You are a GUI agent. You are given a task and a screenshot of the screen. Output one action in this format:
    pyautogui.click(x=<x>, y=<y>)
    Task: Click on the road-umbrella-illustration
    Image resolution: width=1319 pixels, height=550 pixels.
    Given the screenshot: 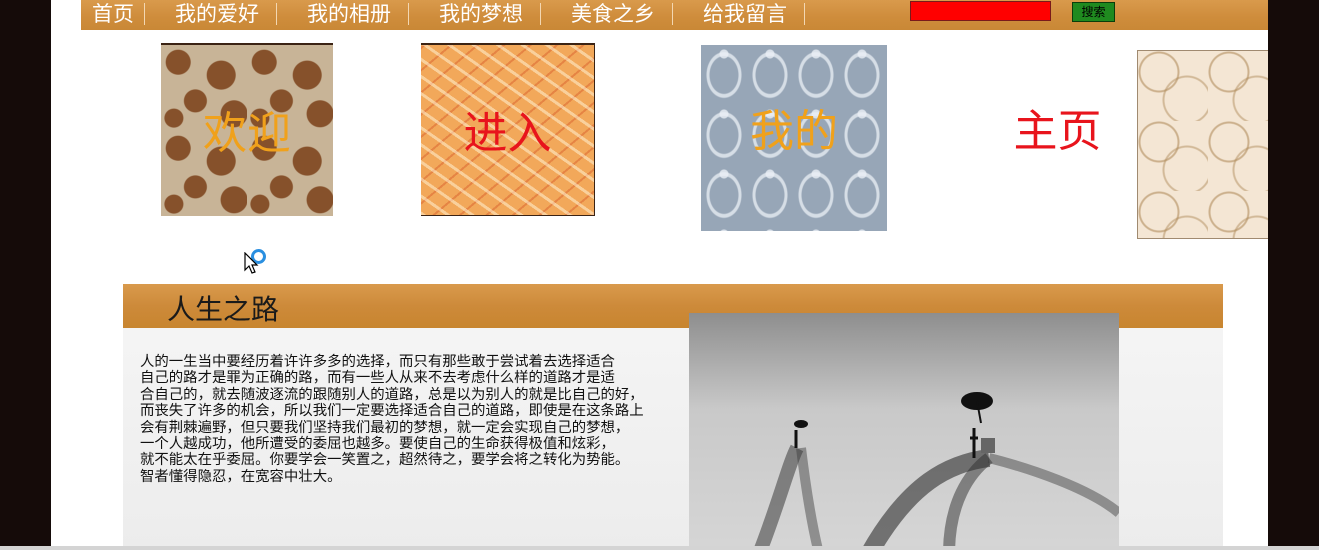 What is the action you would take?
    pyautogui.click(x=904, y=431)
    